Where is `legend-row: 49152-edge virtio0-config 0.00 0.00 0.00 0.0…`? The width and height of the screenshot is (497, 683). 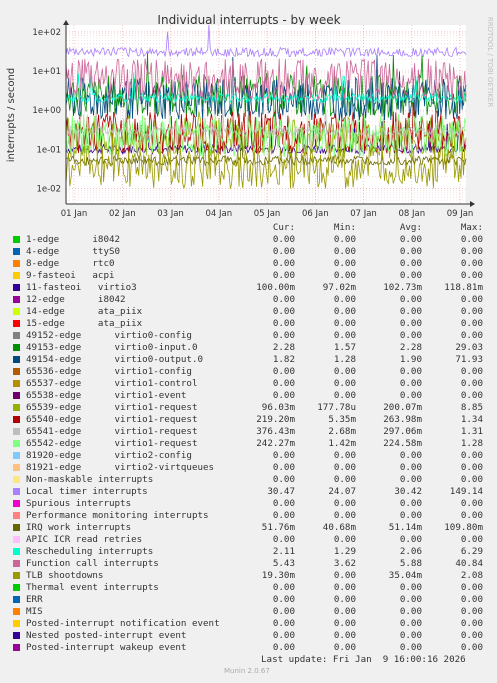
legend-row: 49152-edge virtio0-config 0.00 0.00 0.00 0.0… is located at coordinates (248, 336).